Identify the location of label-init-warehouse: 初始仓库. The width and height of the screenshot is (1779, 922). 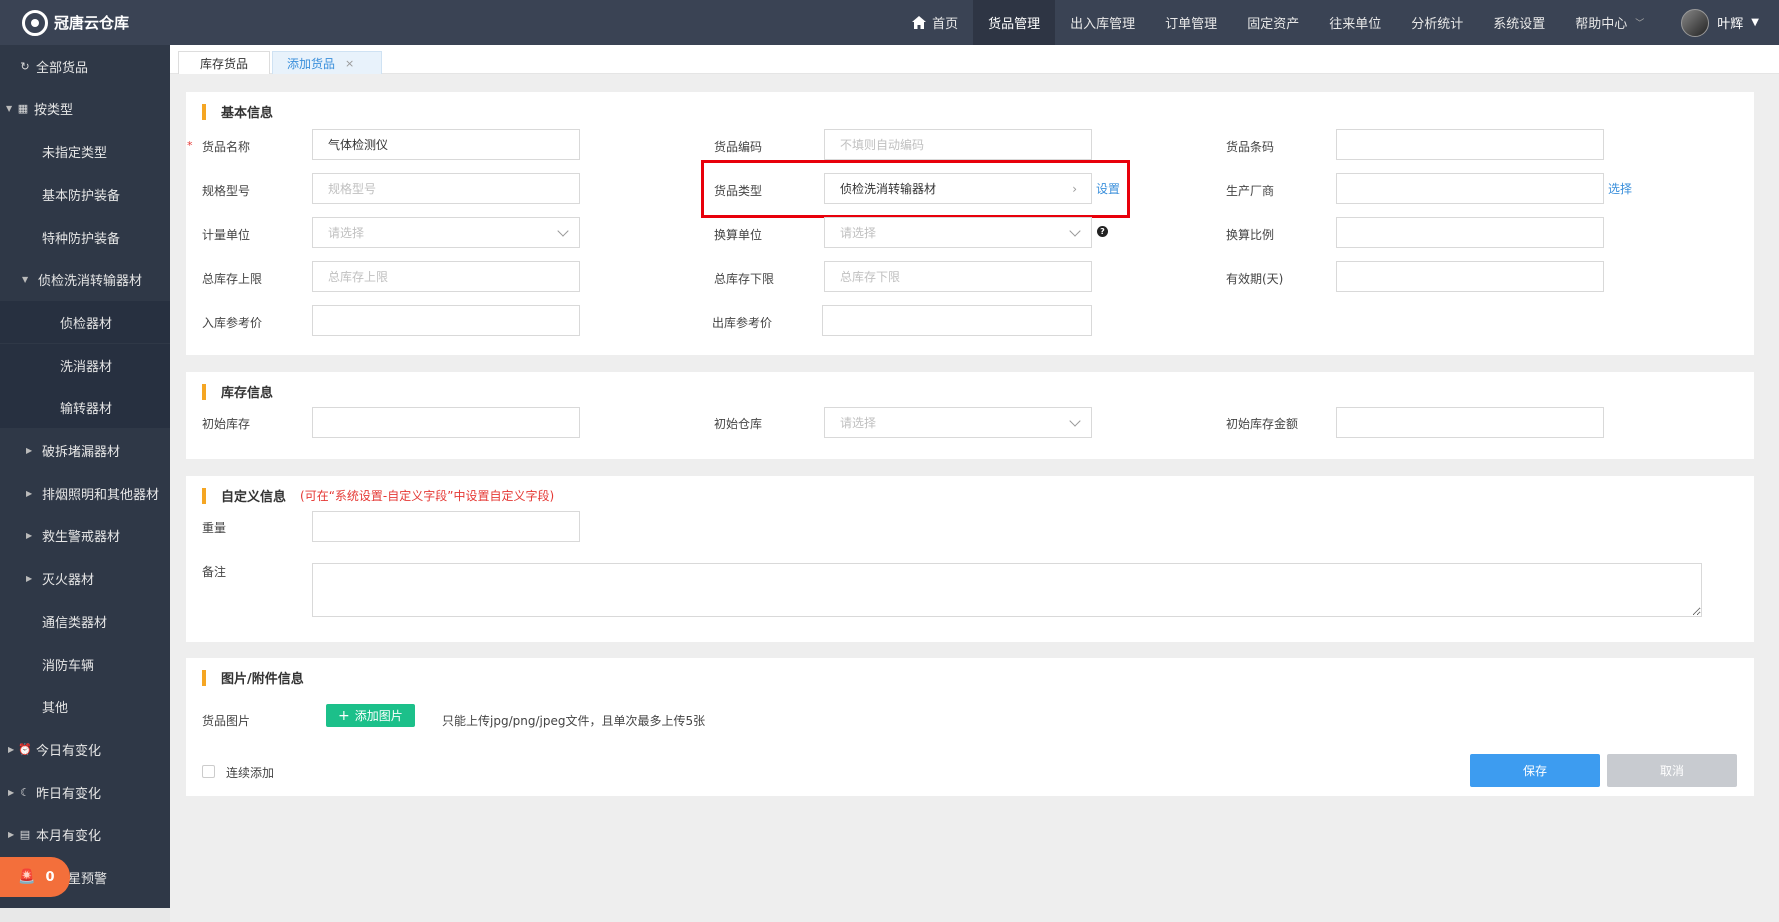
(738, 424).